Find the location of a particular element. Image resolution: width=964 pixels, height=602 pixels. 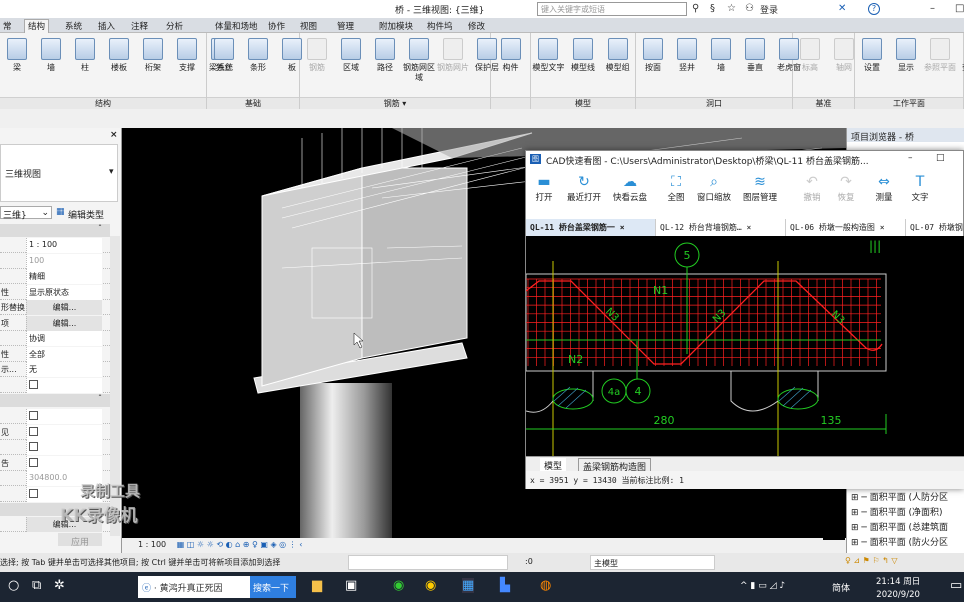

property-value: 1 : 100 is located at coordinates (64, 245).